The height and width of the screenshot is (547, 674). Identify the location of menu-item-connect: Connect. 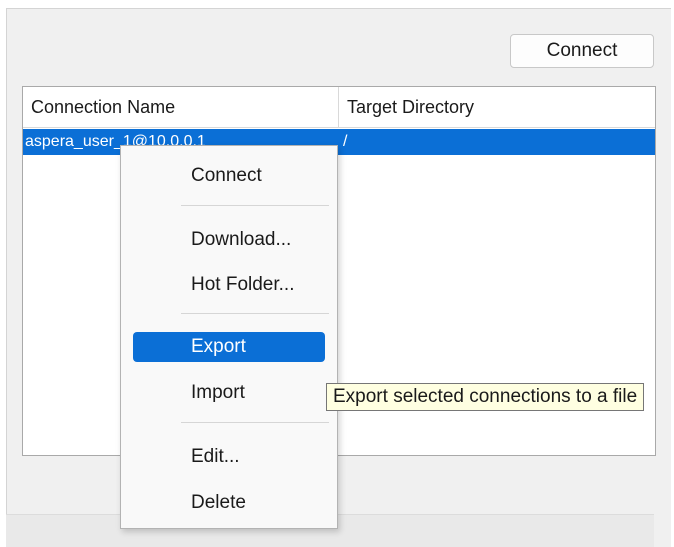
(229, 176).